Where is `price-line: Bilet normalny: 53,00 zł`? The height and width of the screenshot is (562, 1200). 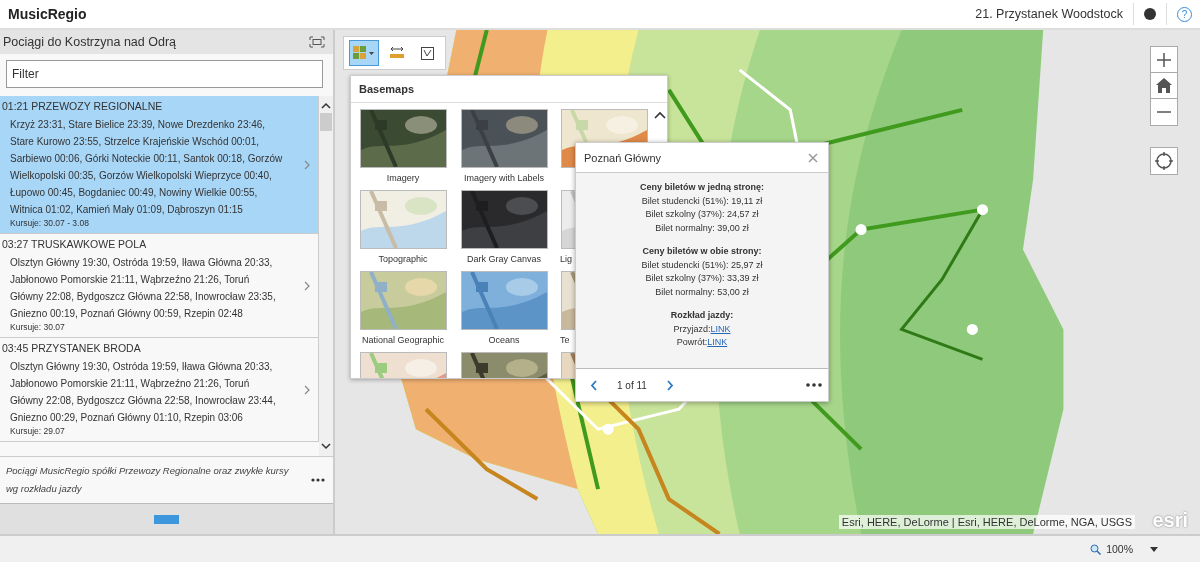 price-line: Bilet normalny: 53,00 zł is located at coordinates (702, 292).